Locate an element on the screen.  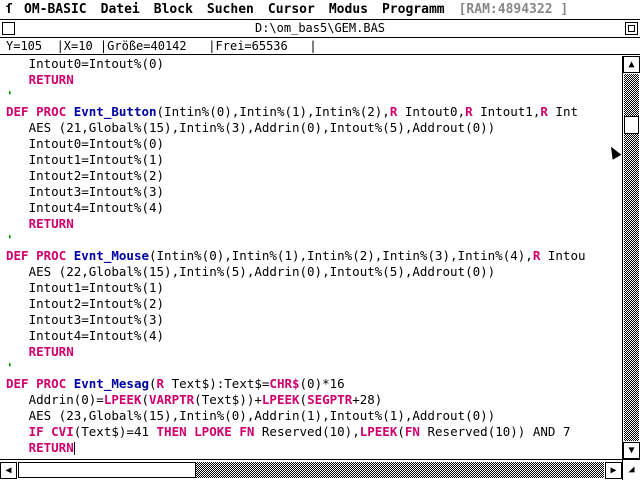
keyword-token: FN is located at coordinates (412, 431).